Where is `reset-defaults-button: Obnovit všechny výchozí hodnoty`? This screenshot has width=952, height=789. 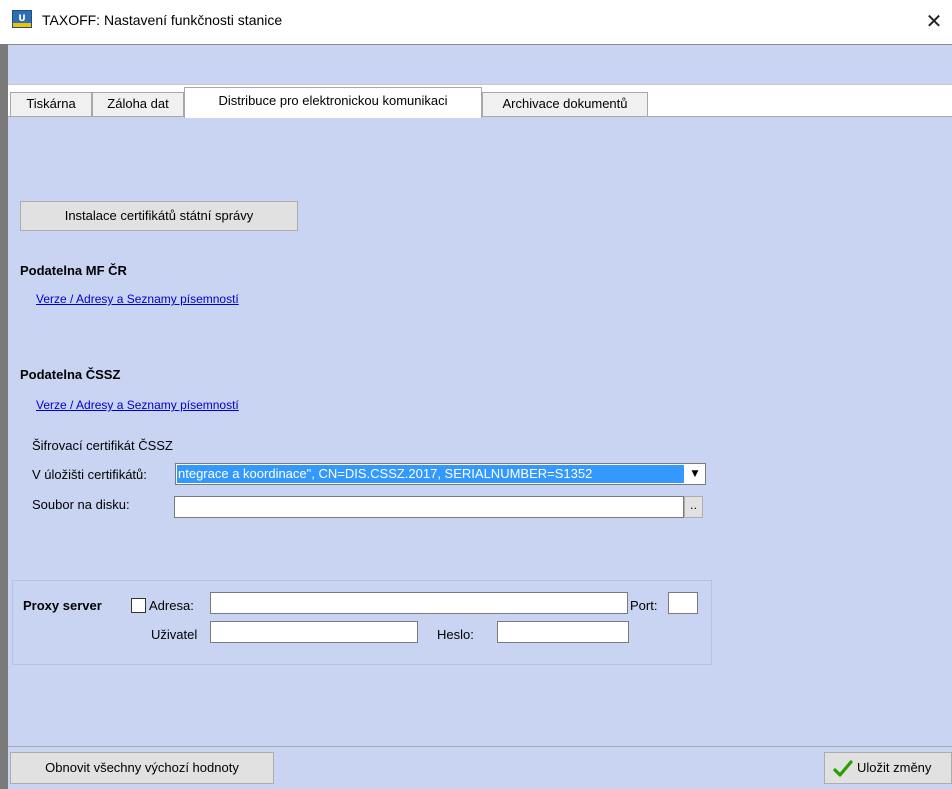
reset-defaults-button: Obnovit všechny výchozí hodnoty is located at coordinates (142, 768).